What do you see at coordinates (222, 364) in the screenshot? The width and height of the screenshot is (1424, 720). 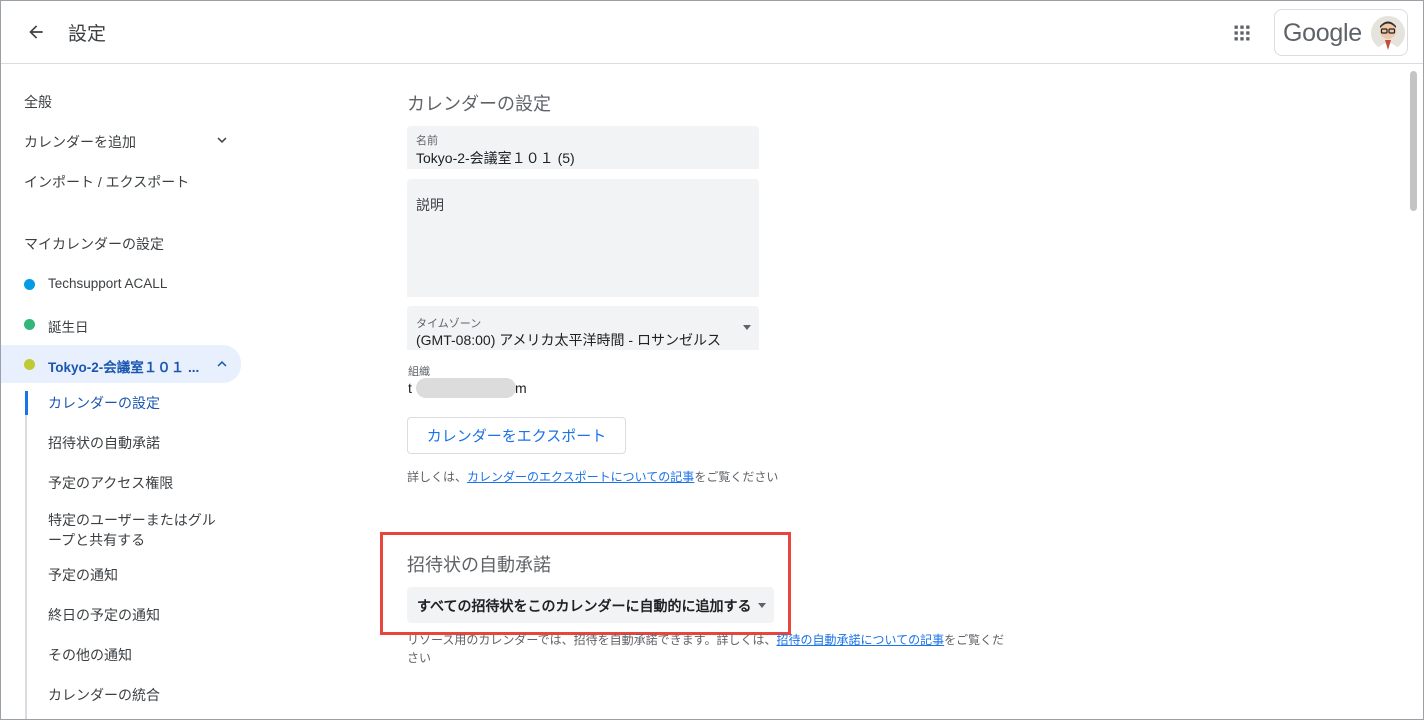 I see `chevron-up-icon` at bounding box center [222, 364].